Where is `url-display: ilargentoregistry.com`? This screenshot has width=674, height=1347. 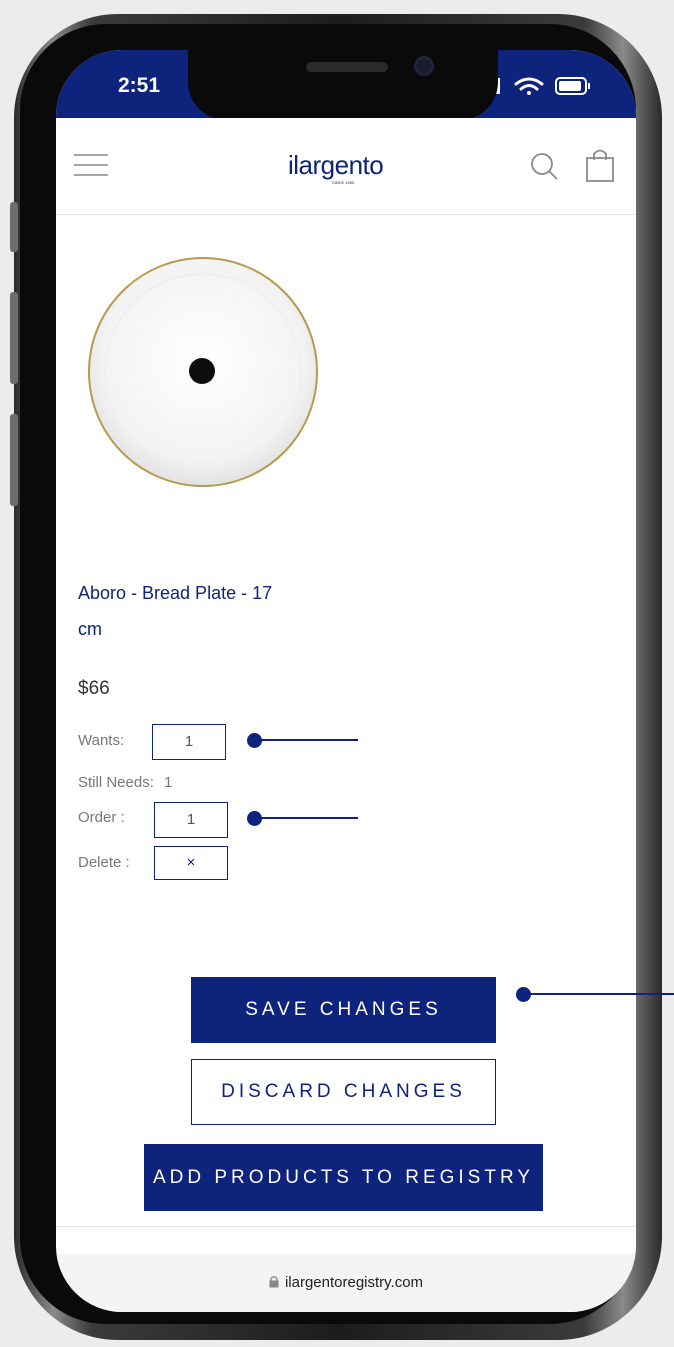 url-display: ilargentoregistry.com is located at coordinates (346, 1283).